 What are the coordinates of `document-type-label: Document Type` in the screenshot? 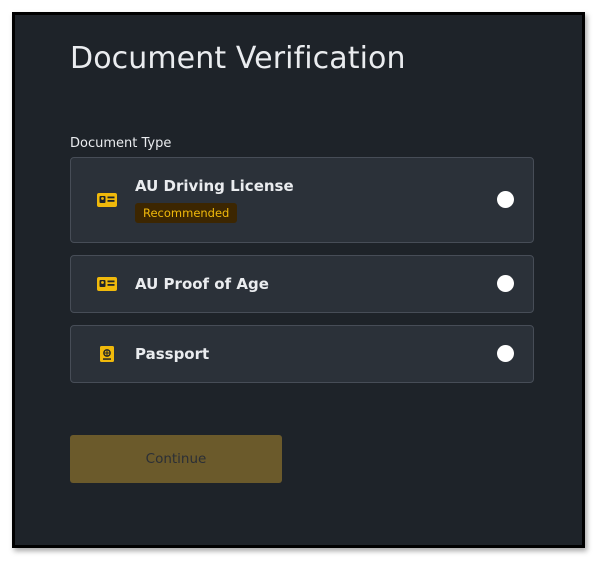 It's located at (121, 143).